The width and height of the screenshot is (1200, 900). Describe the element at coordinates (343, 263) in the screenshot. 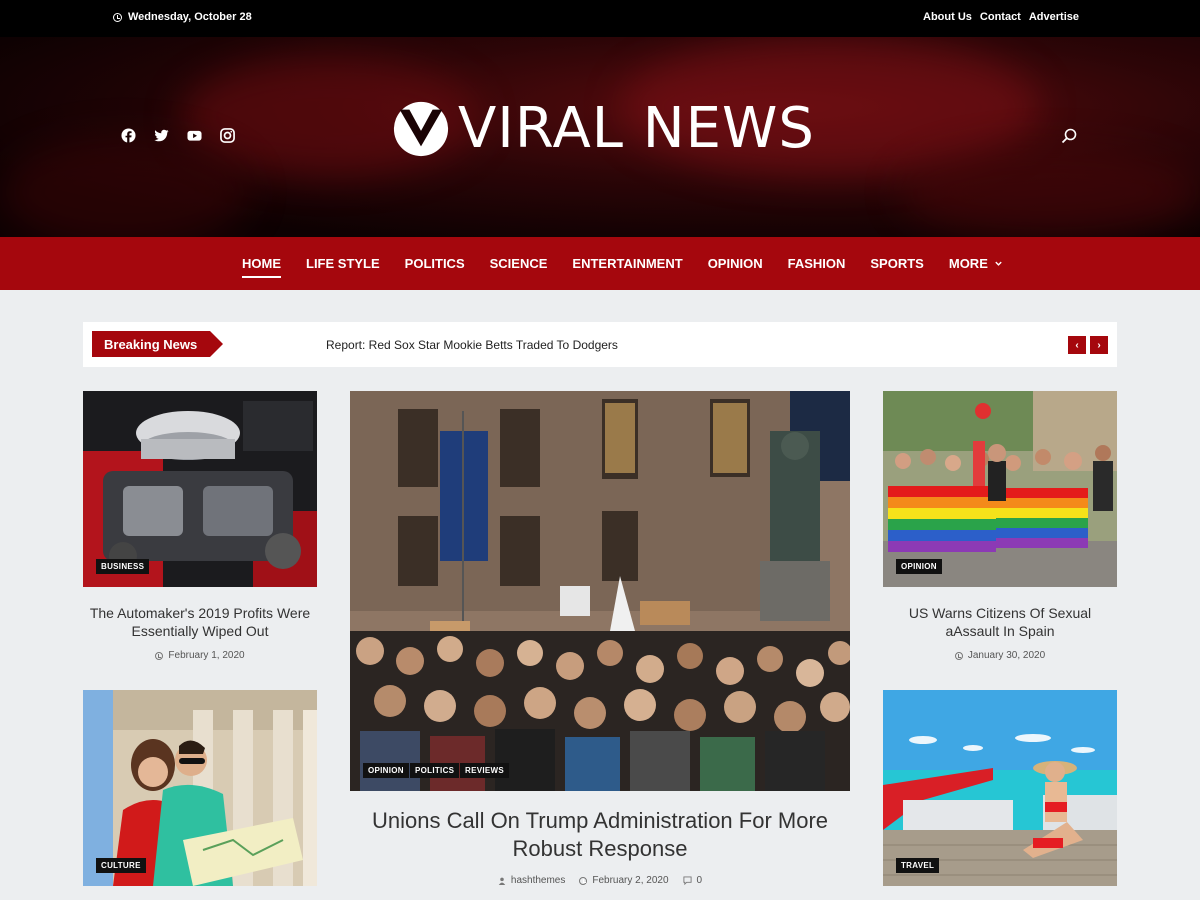

I see `nav-life-style: LIFE STYLE` at that location.